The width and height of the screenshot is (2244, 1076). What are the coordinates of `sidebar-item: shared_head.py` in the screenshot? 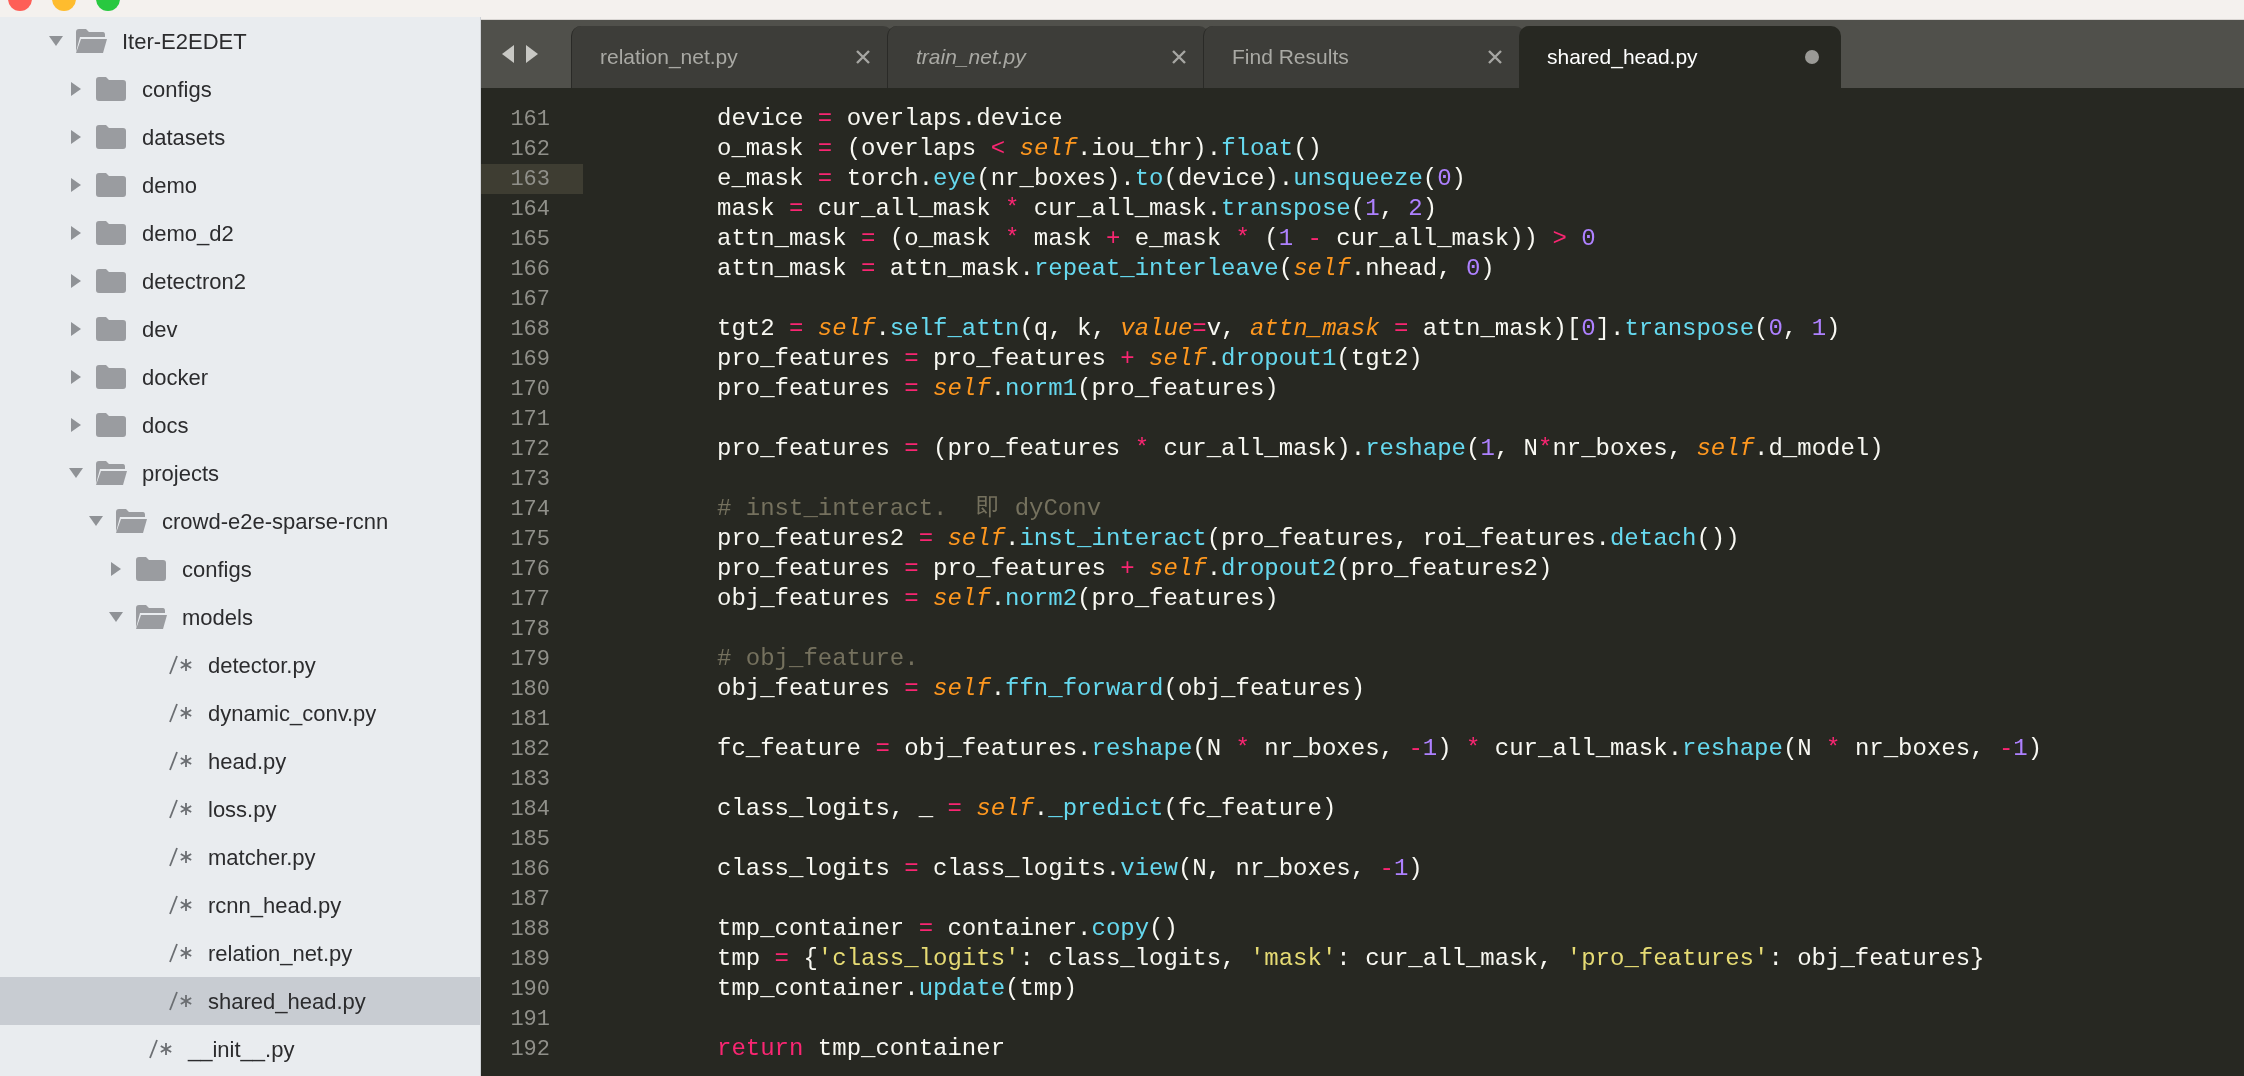 It's located at (240, 1001).